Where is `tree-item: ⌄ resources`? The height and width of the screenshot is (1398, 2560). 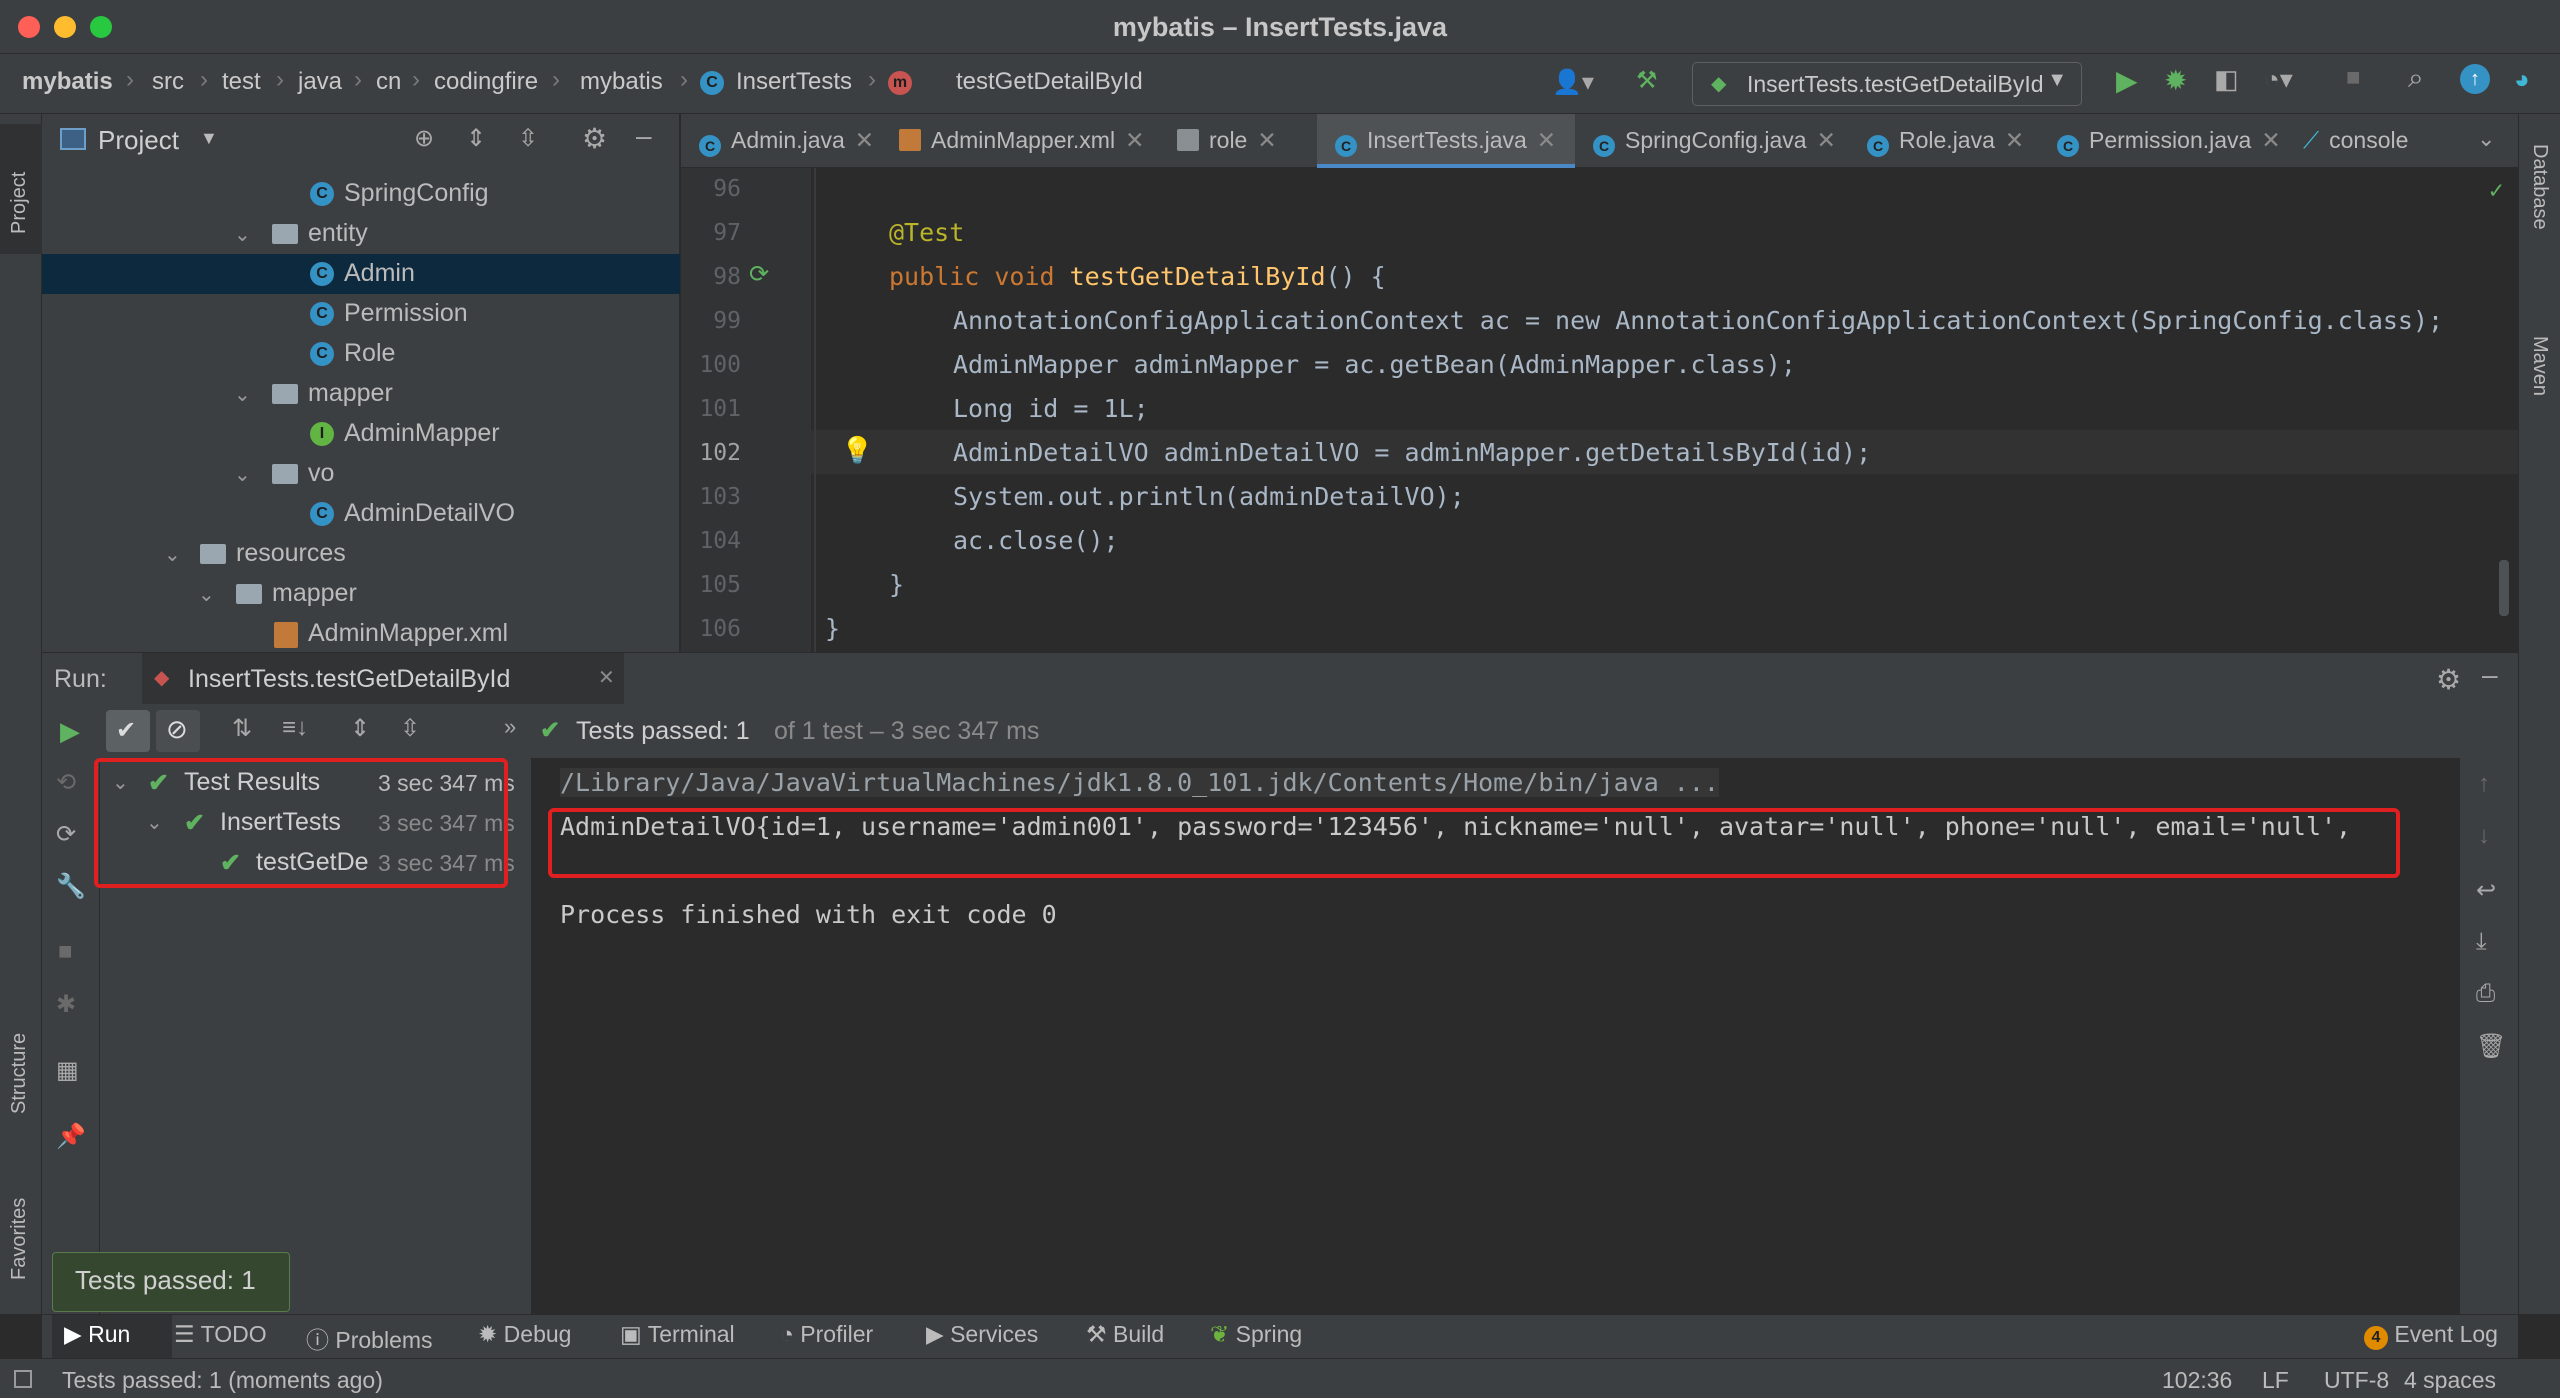
tree-item: ⌄ resources is located at coordinates (361, 554).